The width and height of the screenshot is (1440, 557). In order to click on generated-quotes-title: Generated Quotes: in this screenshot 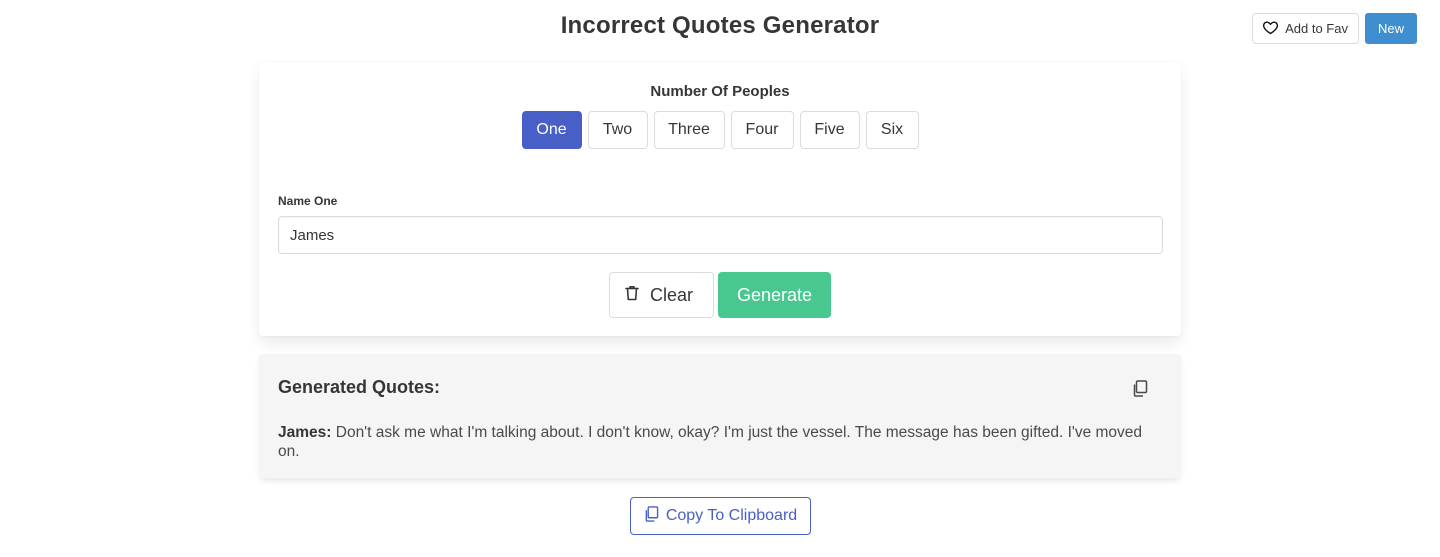, I will do `click(359, 387)`.